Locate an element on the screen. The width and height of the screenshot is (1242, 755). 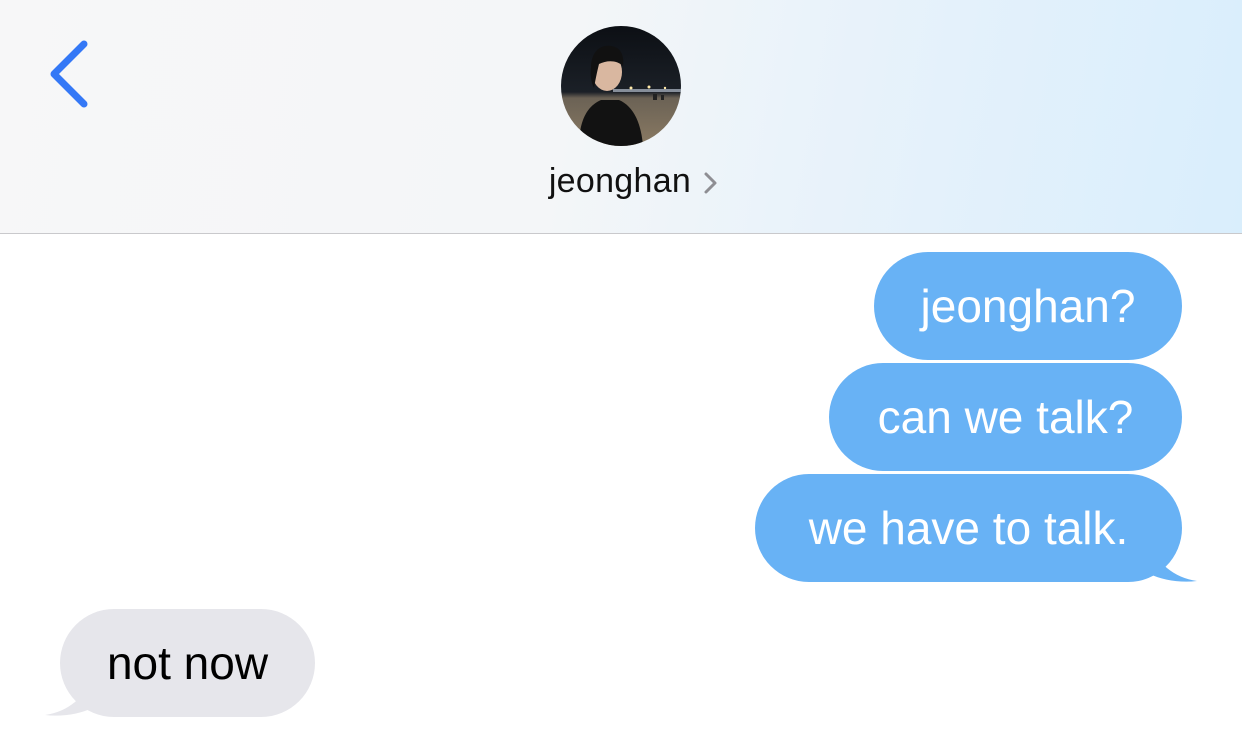
message-text: we have to talk. is located at coordinates (968, 528).